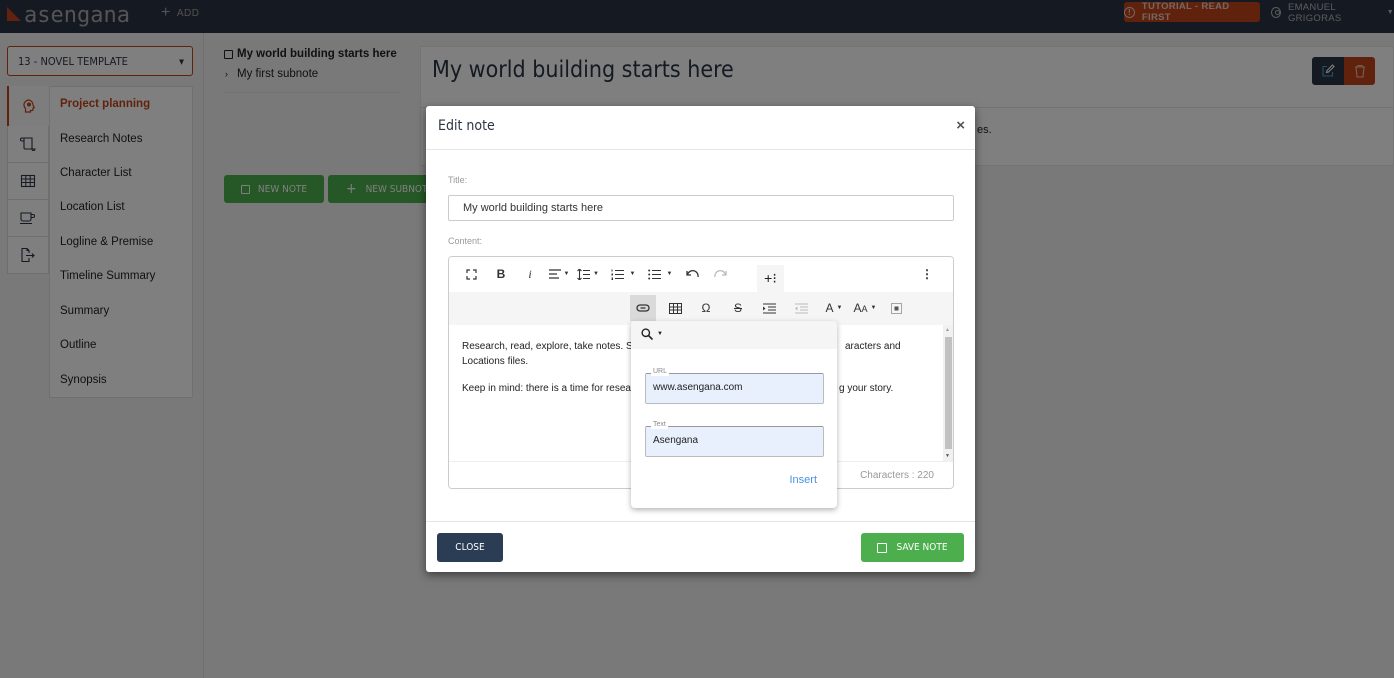 This screenshot has width=1394, height=678. What do you see at coordinates (554, 274) in the screenshot?
I see `align-left-icon` at bounding box center [554, 274].